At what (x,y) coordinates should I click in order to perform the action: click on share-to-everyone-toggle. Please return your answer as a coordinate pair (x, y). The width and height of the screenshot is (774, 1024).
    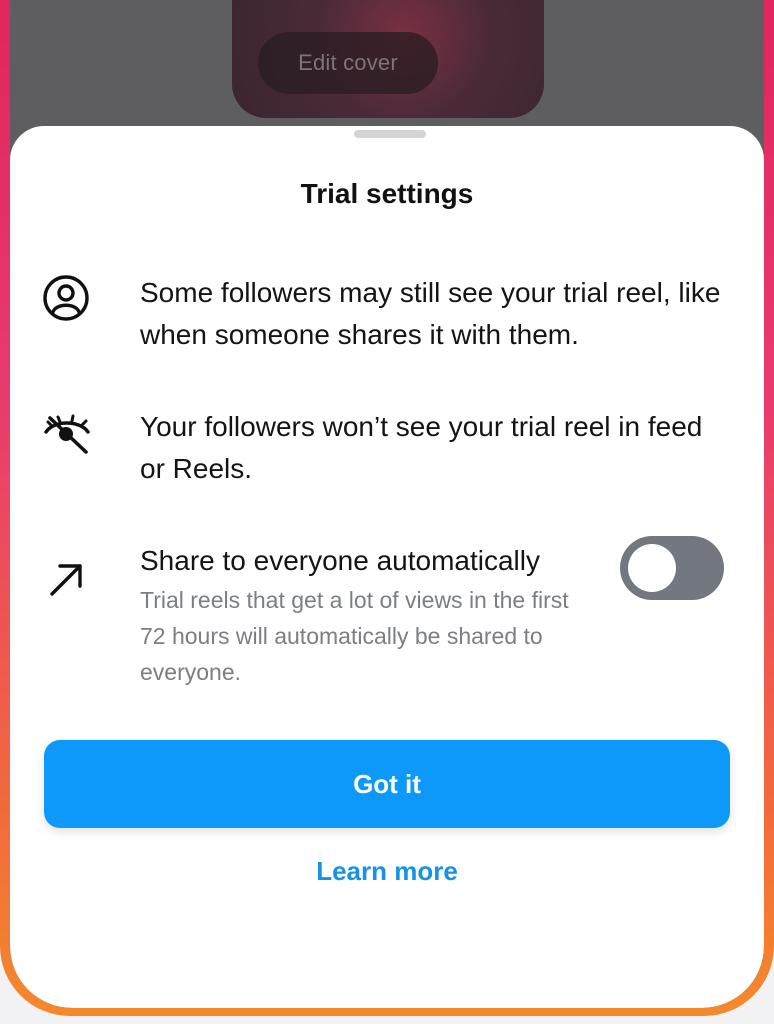
    Looking at the image, I should click on (672, 568).